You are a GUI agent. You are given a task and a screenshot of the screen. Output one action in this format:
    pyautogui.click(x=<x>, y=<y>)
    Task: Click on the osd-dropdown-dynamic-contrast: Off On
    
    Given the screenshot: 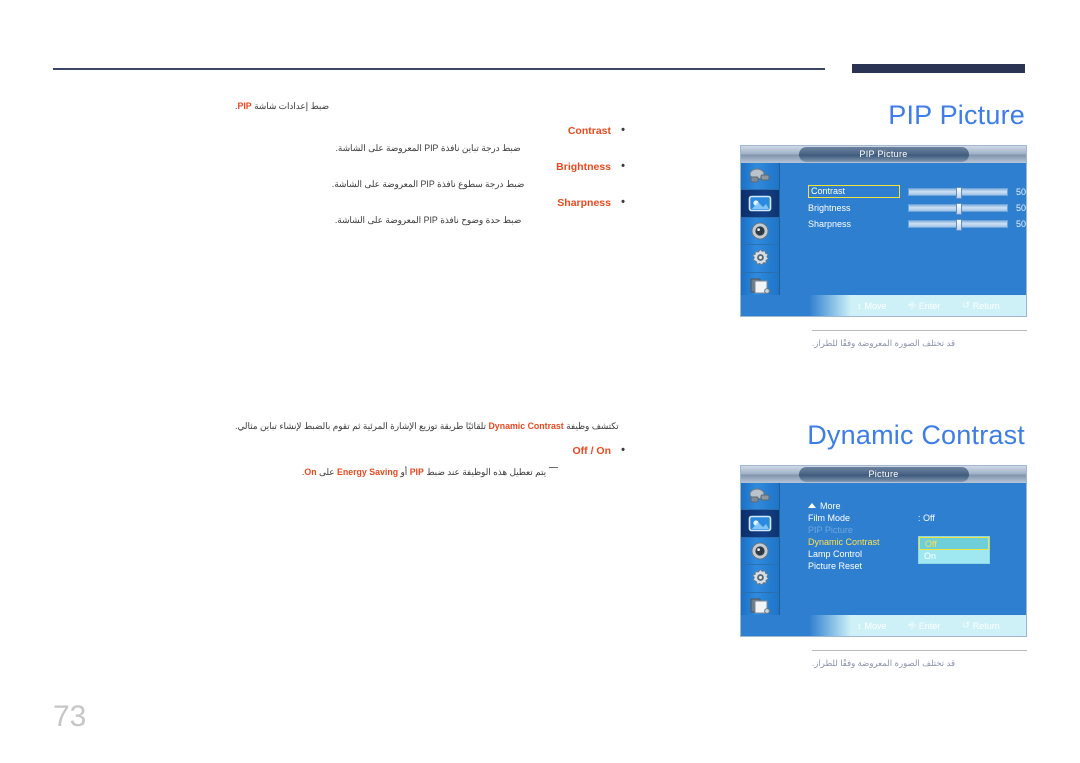 What is the action you would take?
    pyautogui.click(x=954, y=550)
    